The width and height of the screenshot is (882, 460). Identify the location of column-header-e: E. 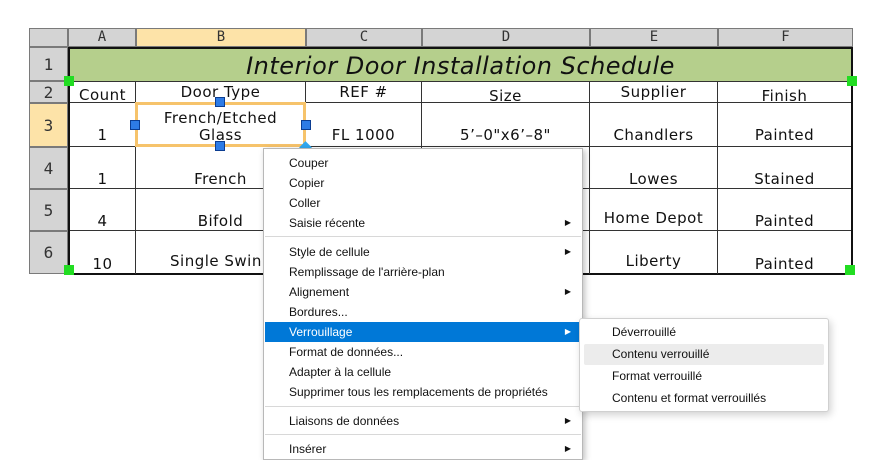
(654, 37).